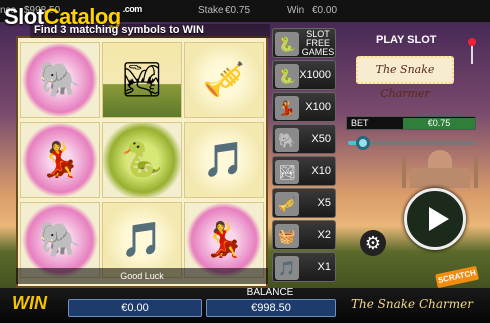  What do you see at coordinates (211, 10) in the screenshot?
I see `top-stake-label: Stake` at bounding box center [211, 10].